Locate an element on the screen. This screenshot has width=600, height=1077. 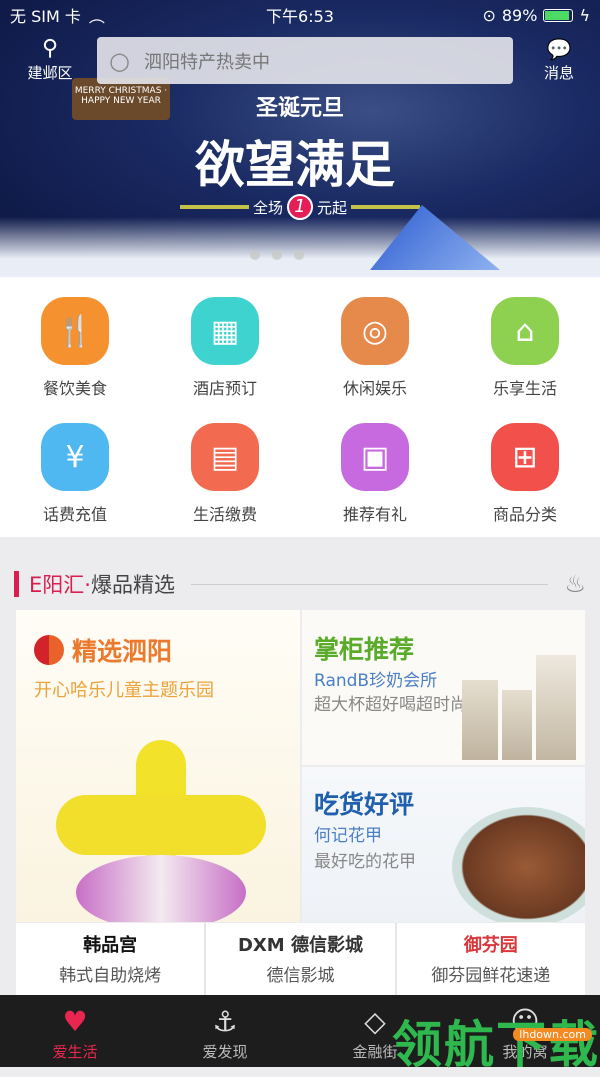
section-brand: E阳汇· is located at coordinates (60, 585).